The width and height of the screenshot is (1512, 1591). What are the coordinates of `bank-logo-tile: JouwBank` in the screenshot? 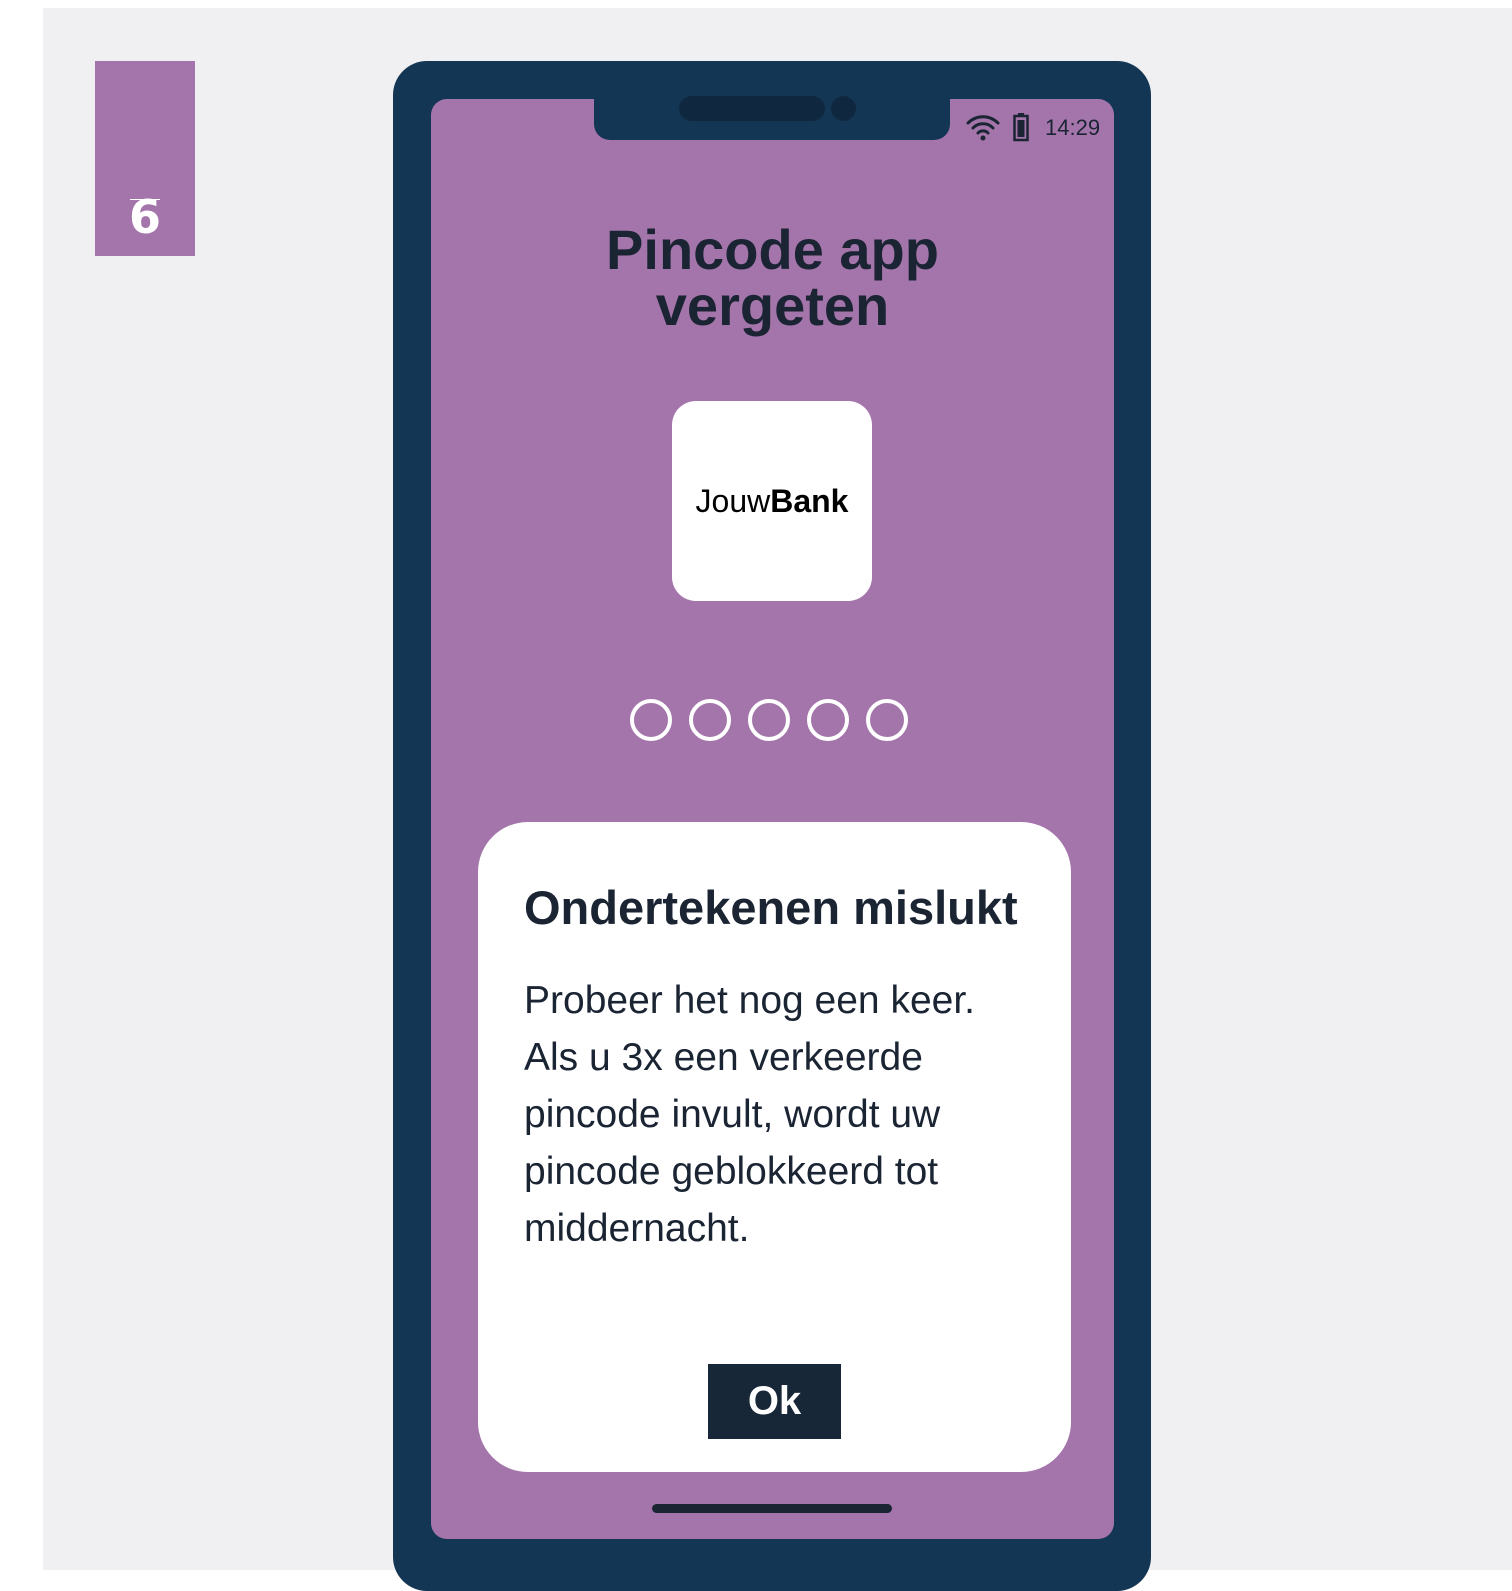 It's located at (772, 501).